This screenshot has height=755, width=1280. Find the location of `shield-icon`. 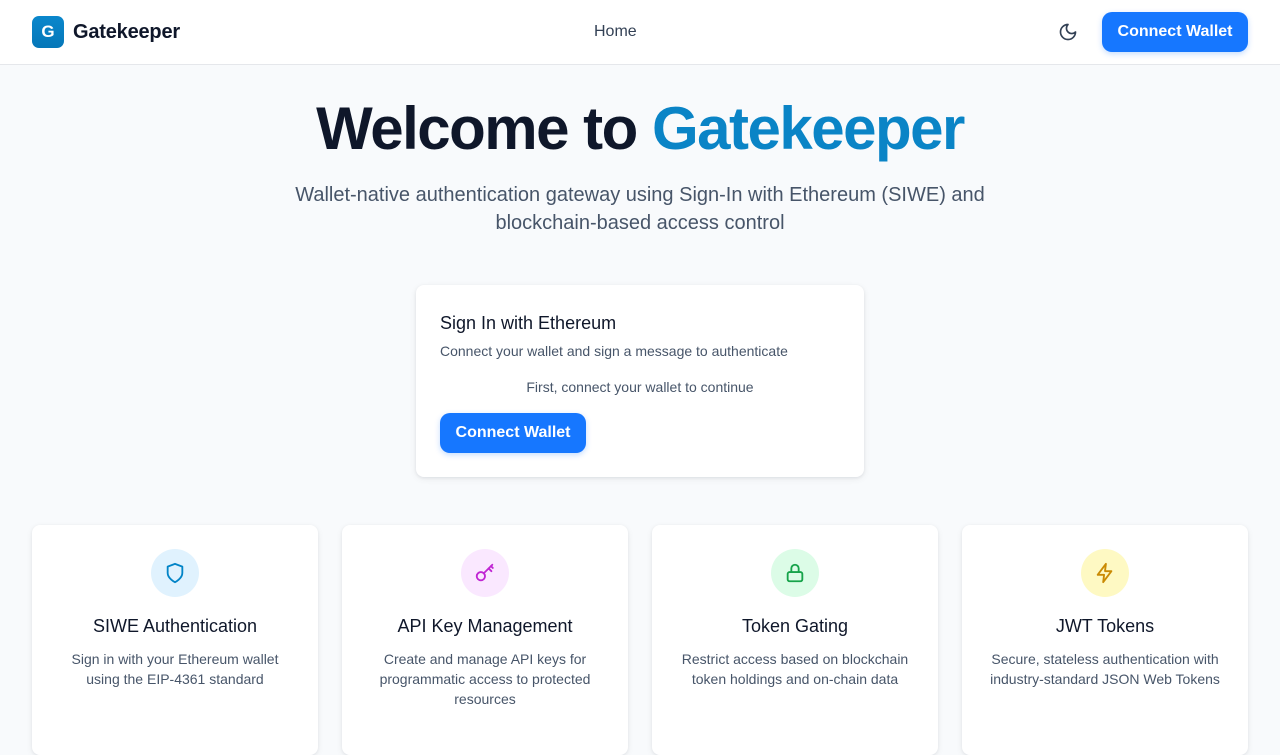

shield-icon is located at coordinates (175, 573).